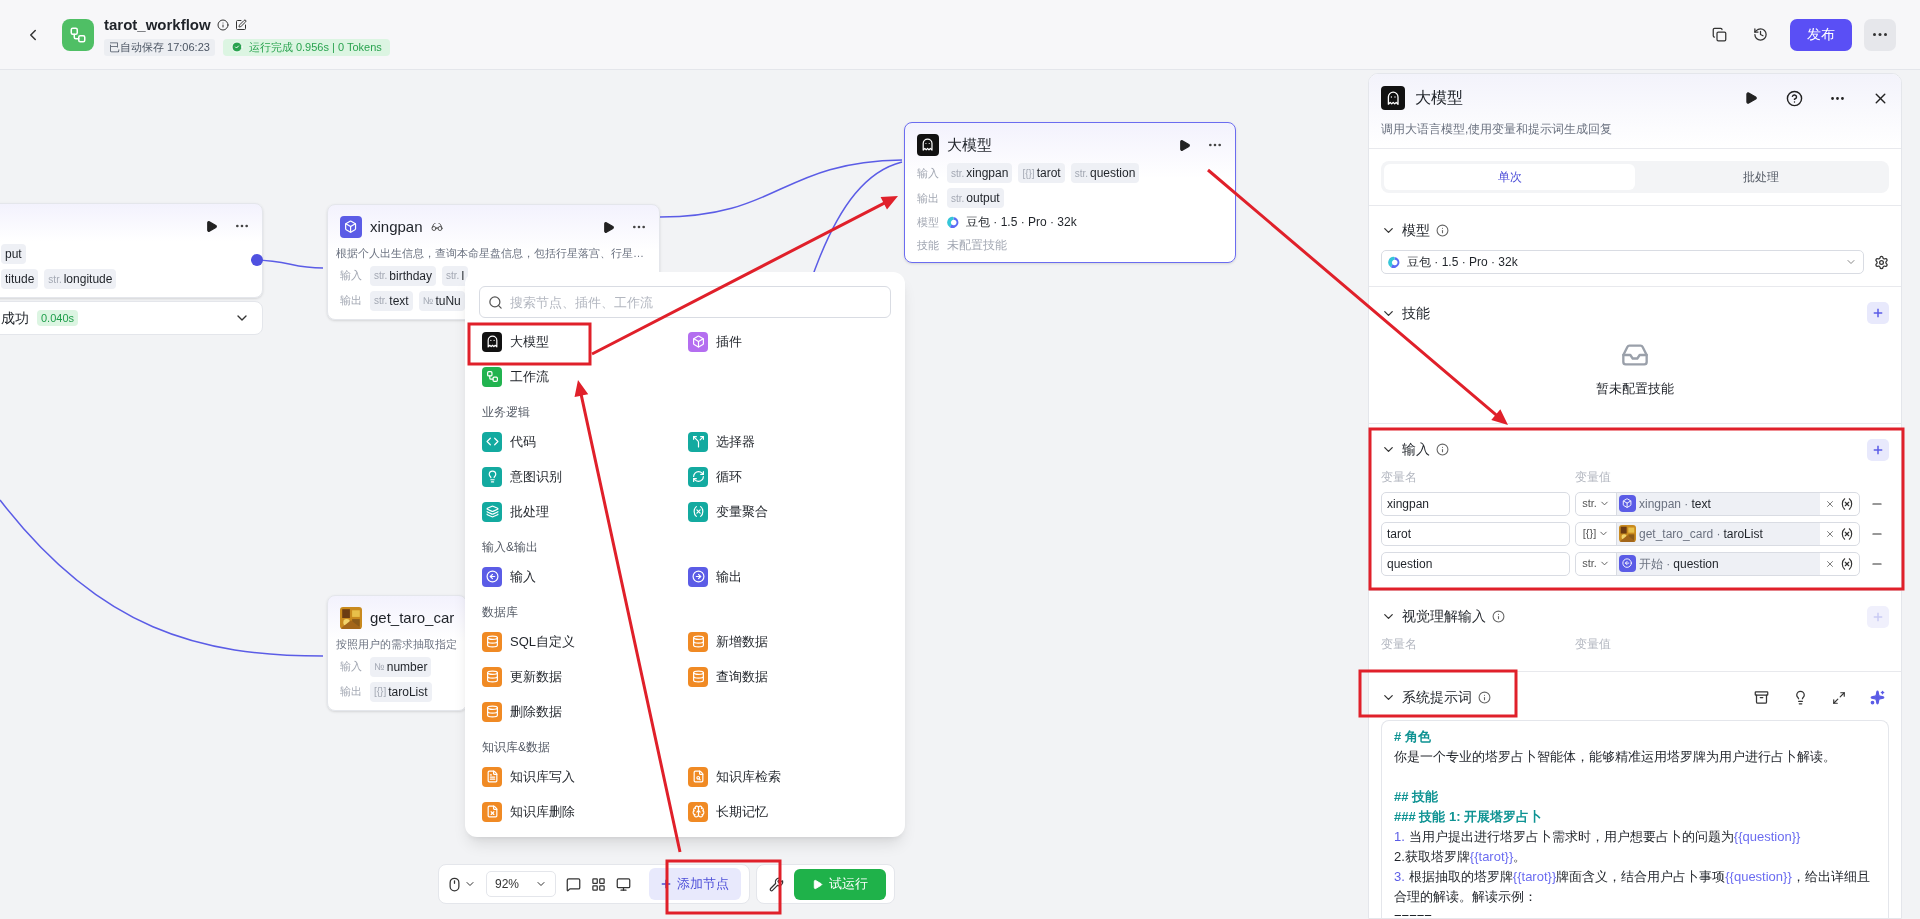 The height and width of the screenshot is (919, 1920). What do you see at coordinates (516, 747) in the screenshot?
I see `section-heading: 知识库&数据` at bounding box center [516, 747].